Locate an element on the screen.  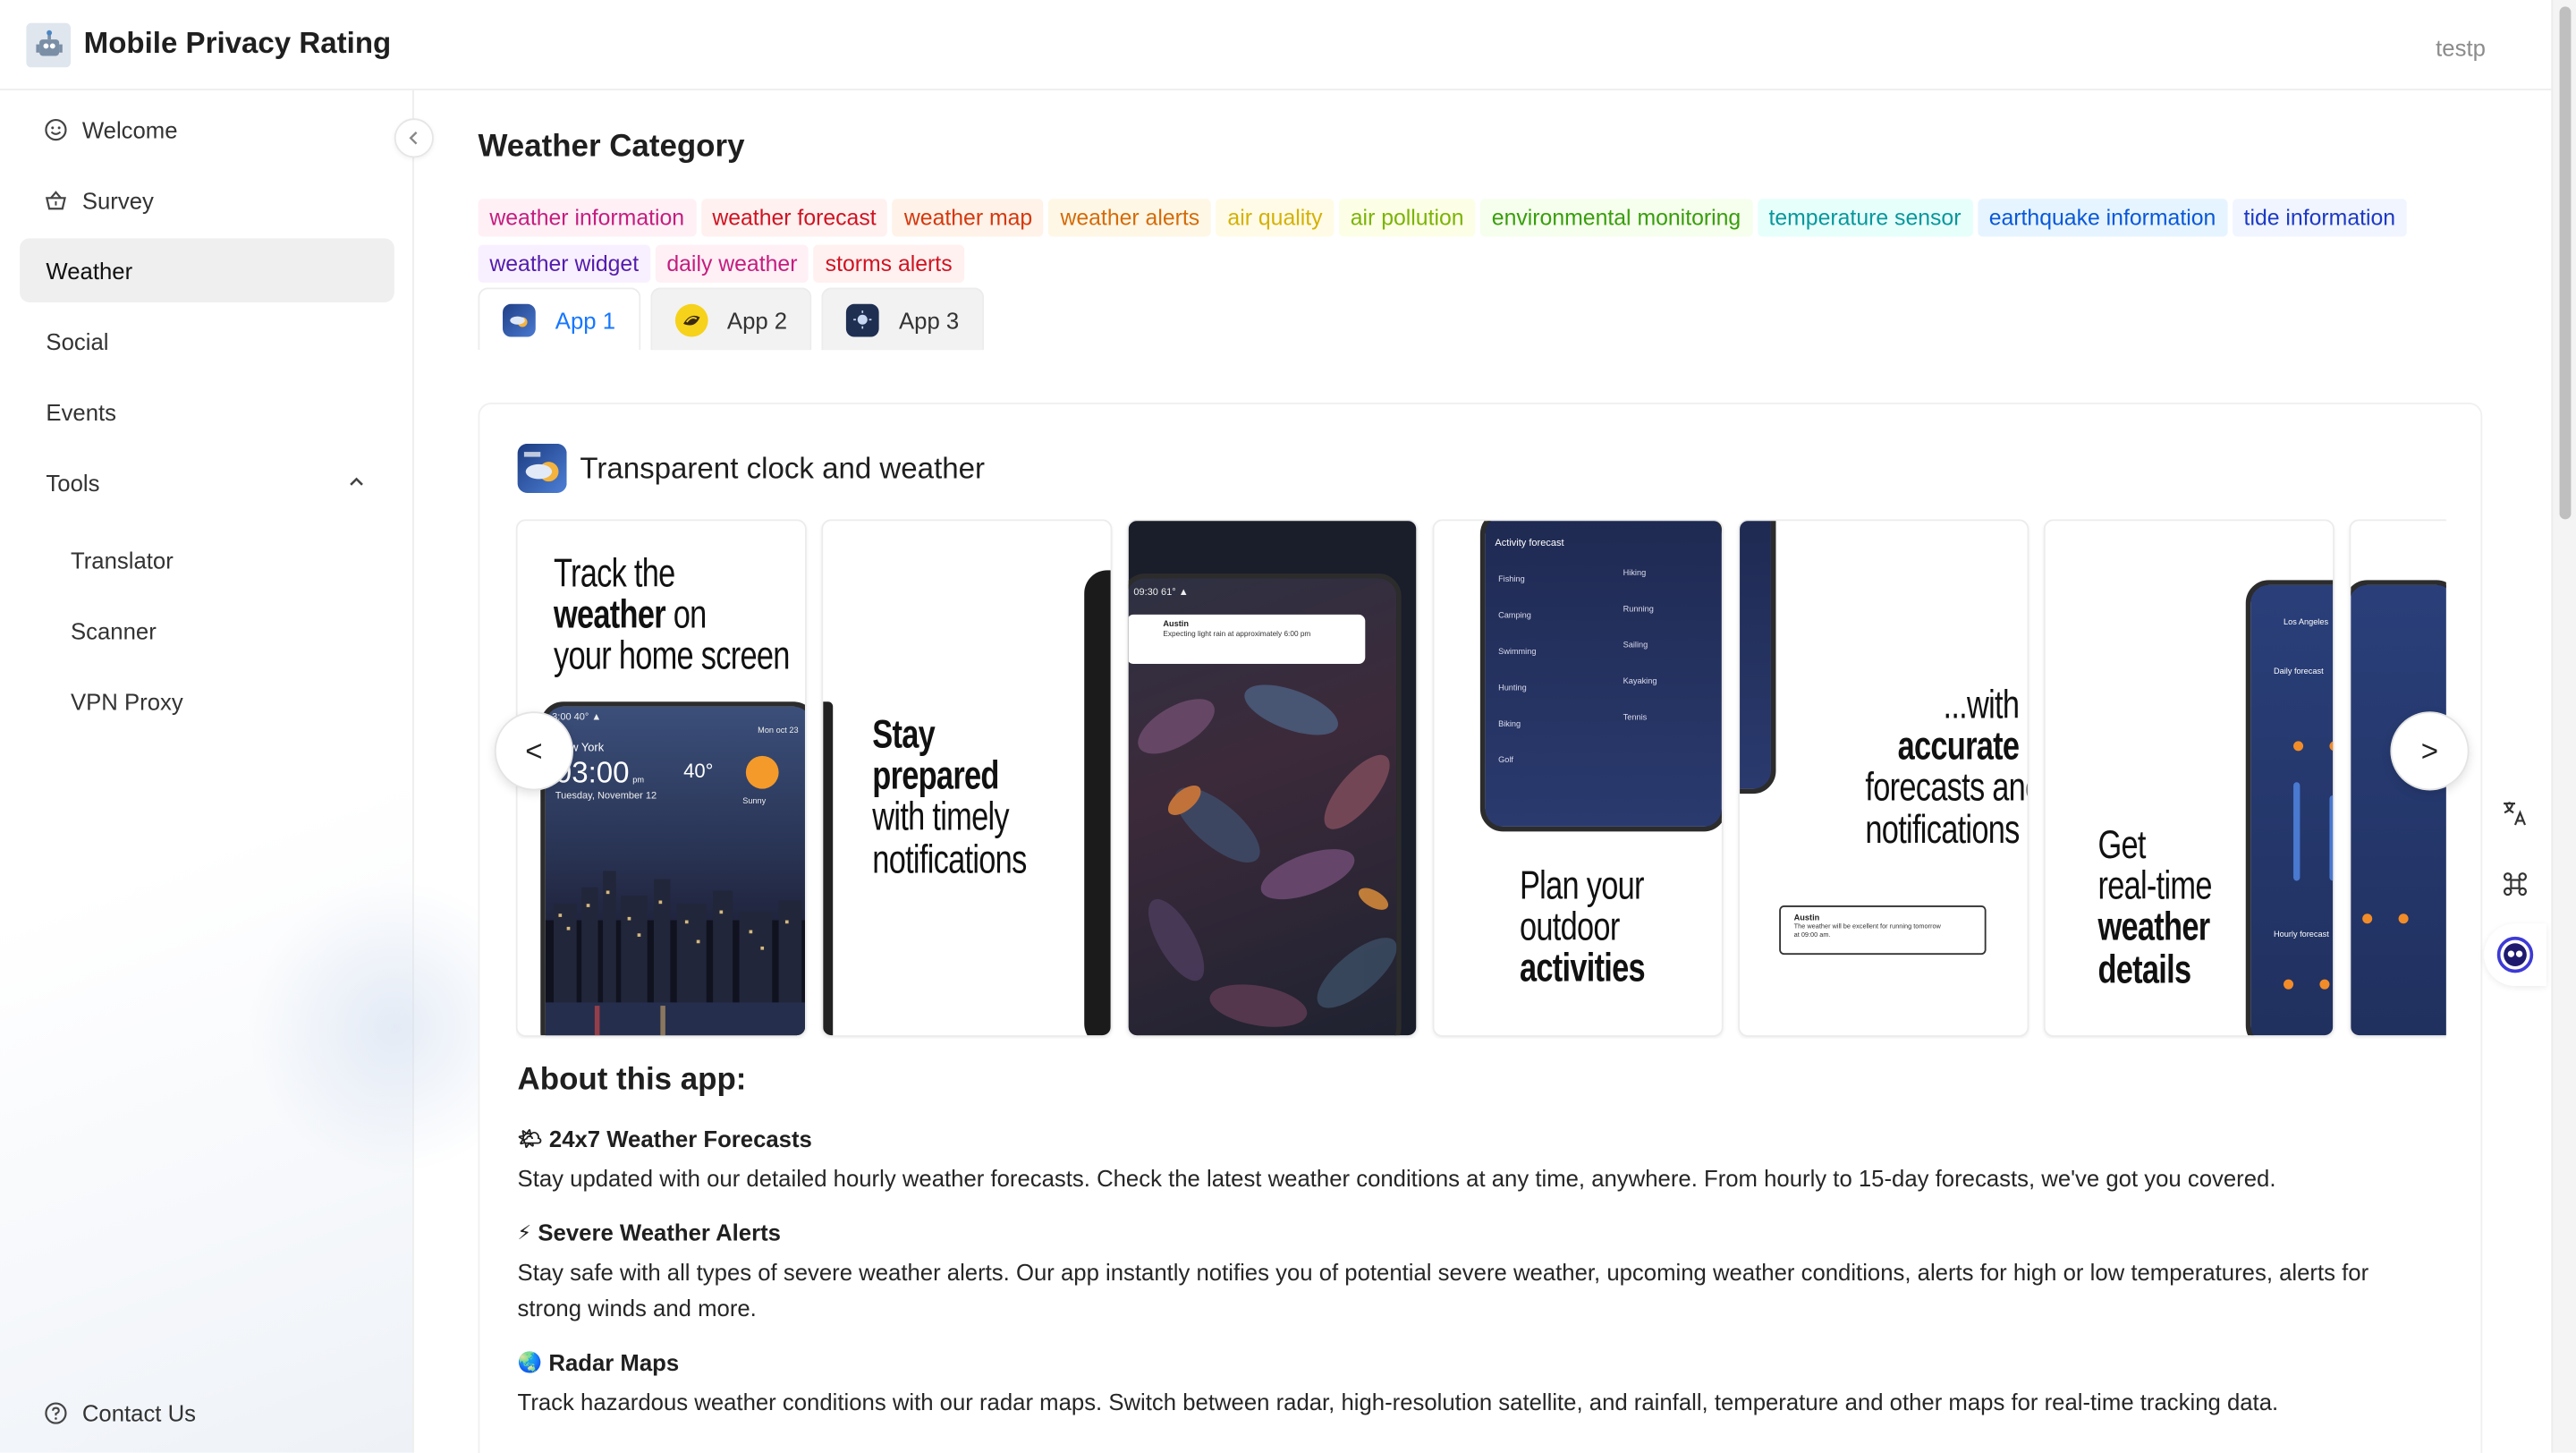
sidebar-item-vpn-proxy: VPN Proxy is located at coordinates (207, 701).